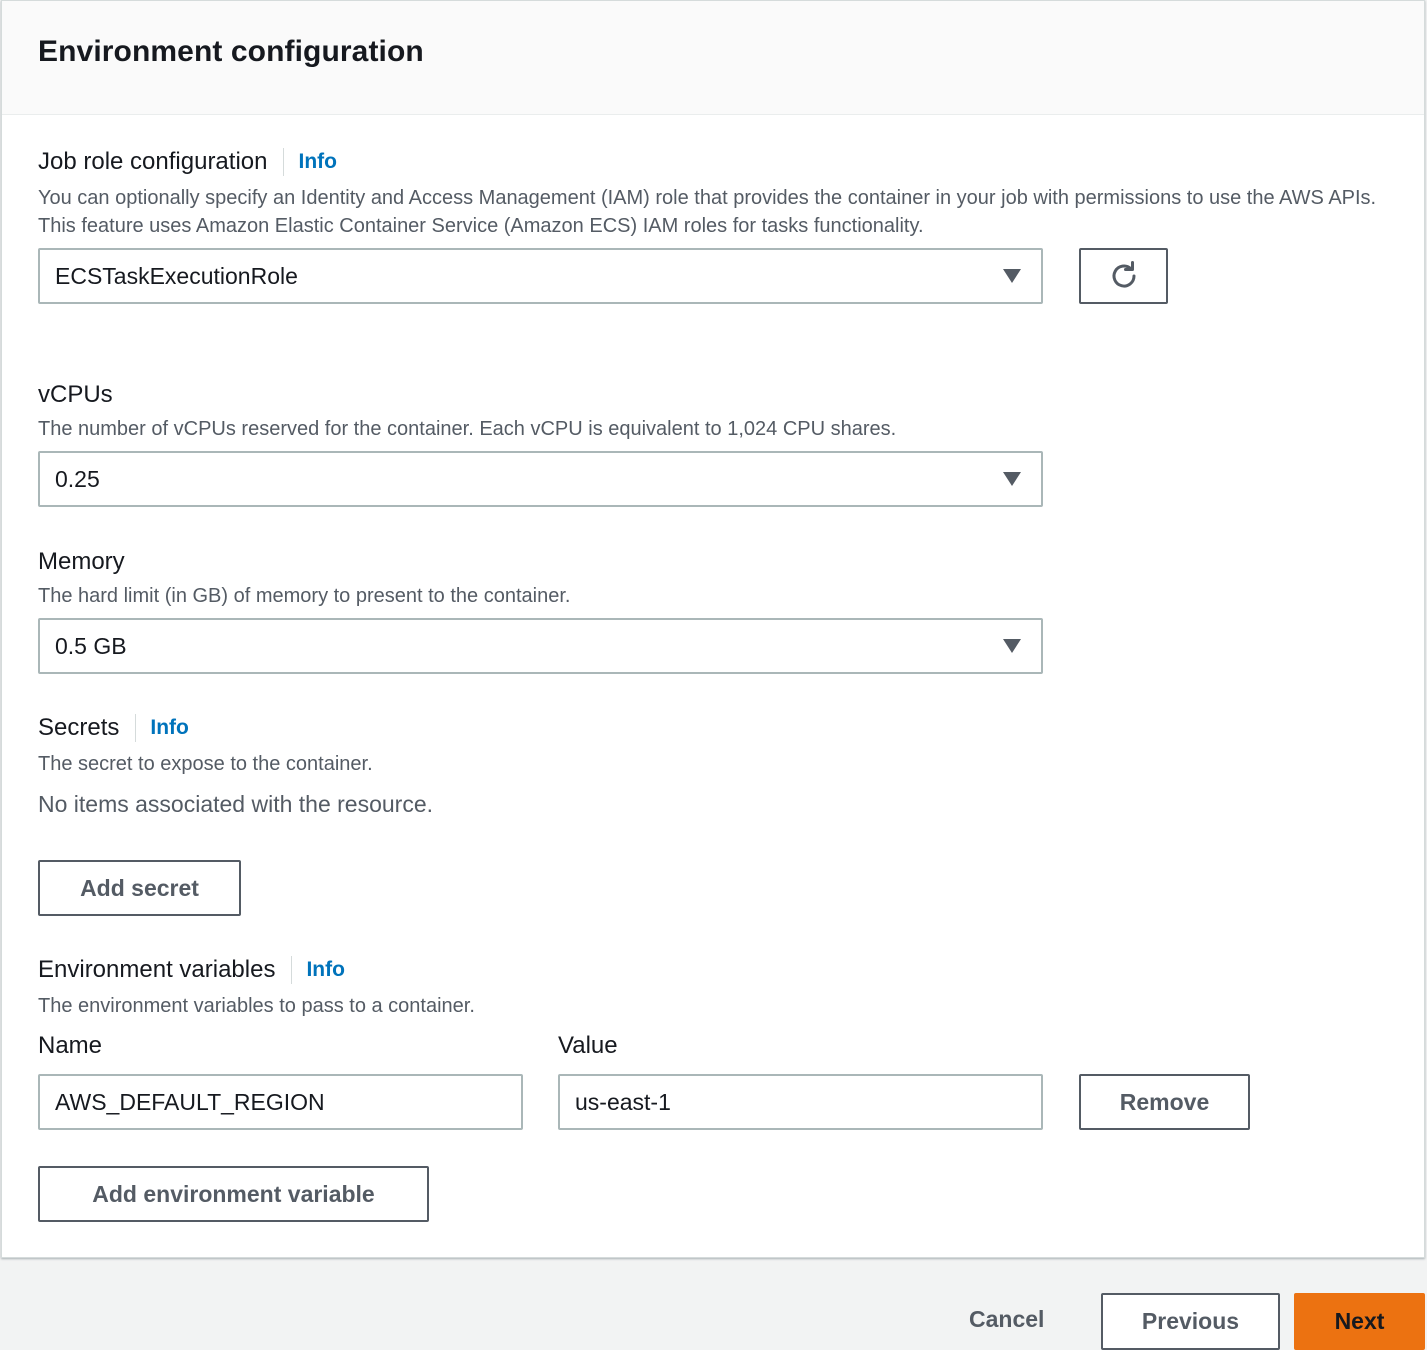 This screenshot has width=1427, height=1350. I want to click on secrets-description: The secret to expose to the container., so click(205, 764).